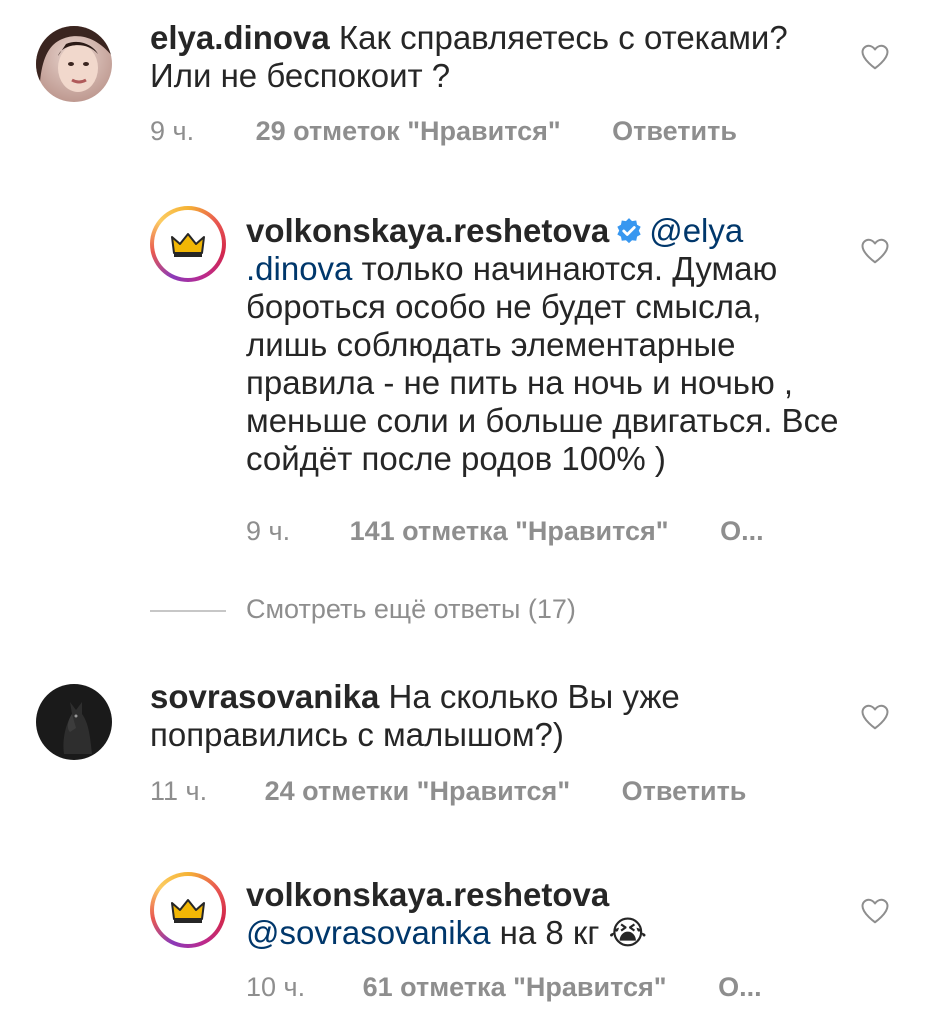 The height and width of the screenshot is (1024, 937). What do you see at coordinates (408, 131) in the screenshot?
I see `comment-likes: 29 отметок "Нравится"` at bounding box center [408, 131].